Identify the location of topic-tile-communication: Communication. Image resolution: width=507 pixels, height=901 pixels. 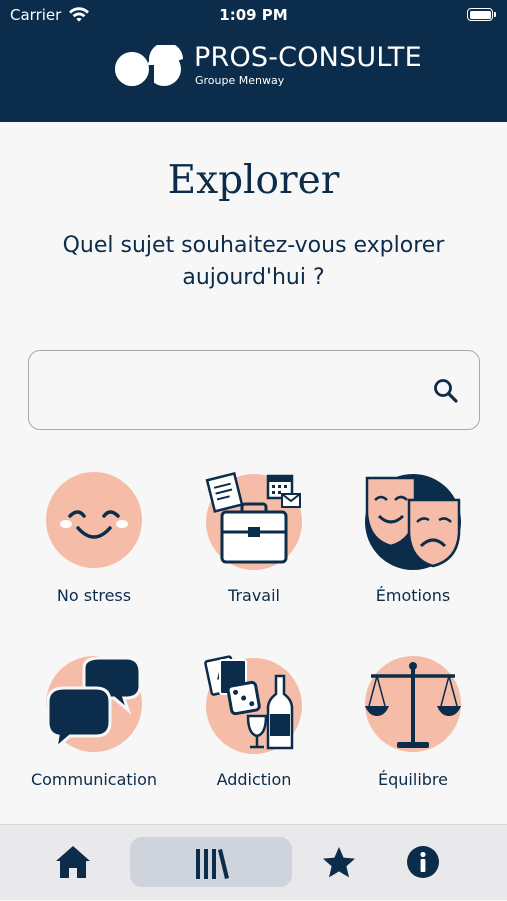
(94, 724).